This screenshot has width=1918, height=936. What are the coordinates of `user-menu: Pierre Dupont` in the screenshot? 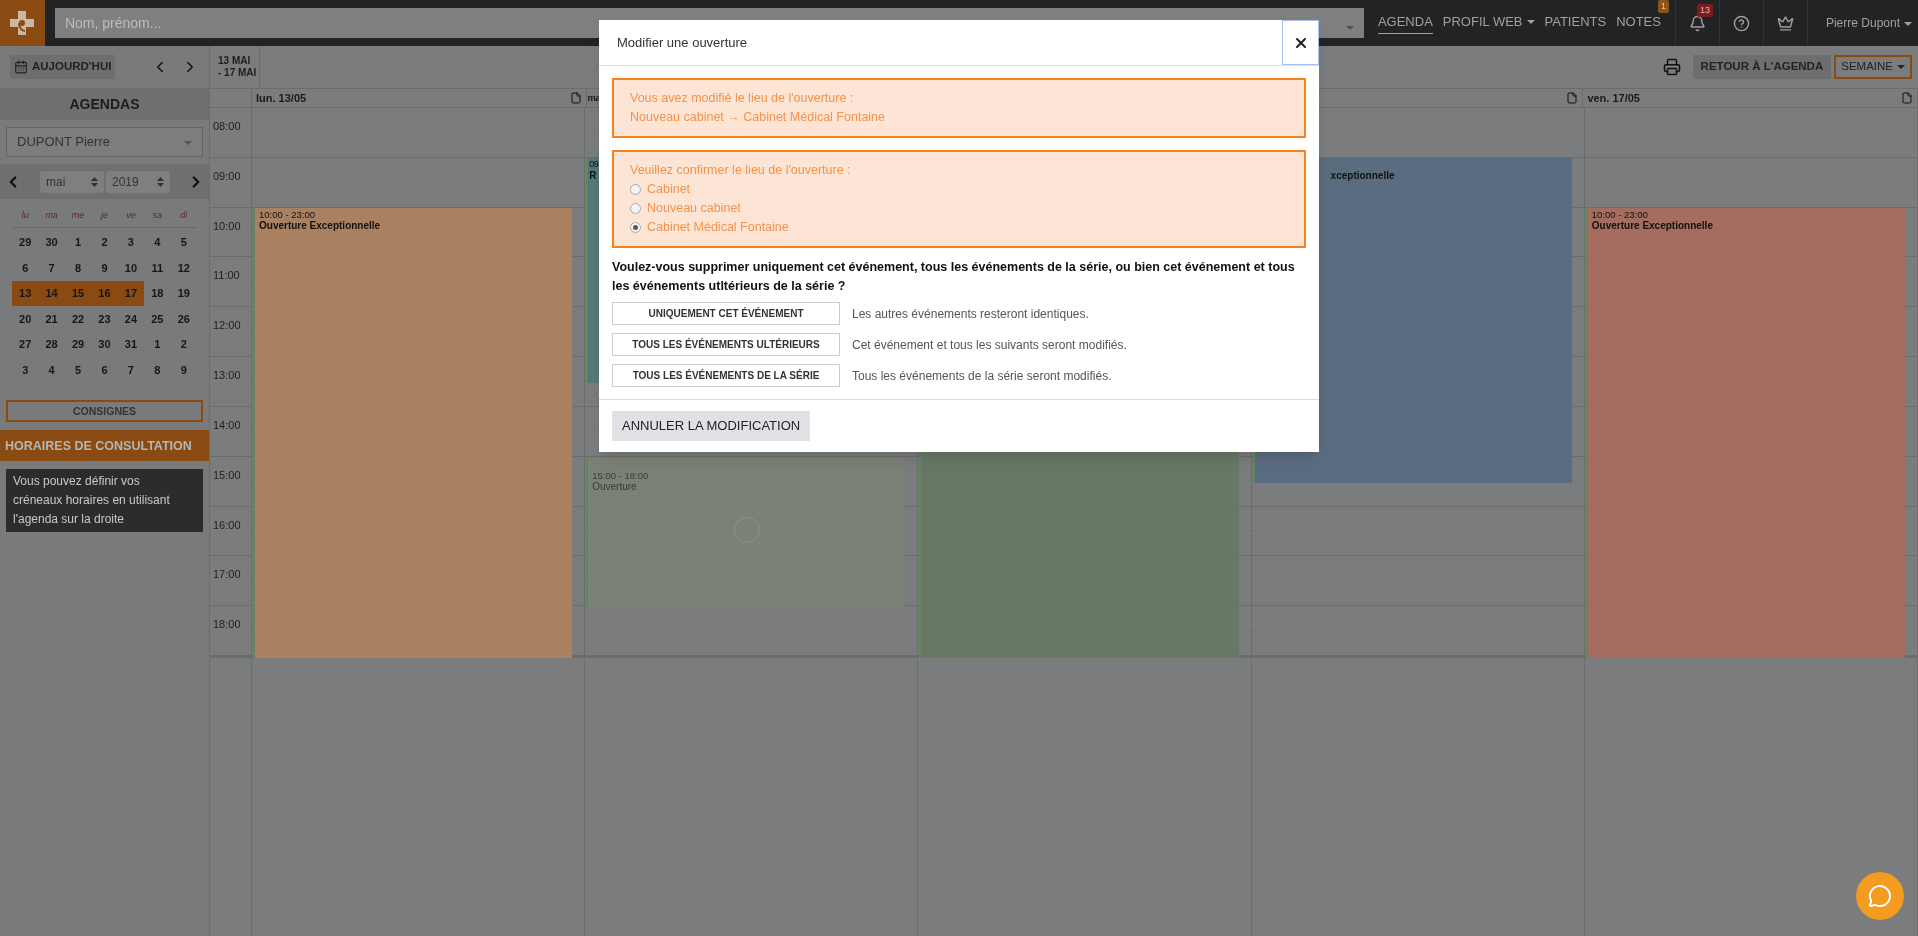 It's located at (1862, 23).